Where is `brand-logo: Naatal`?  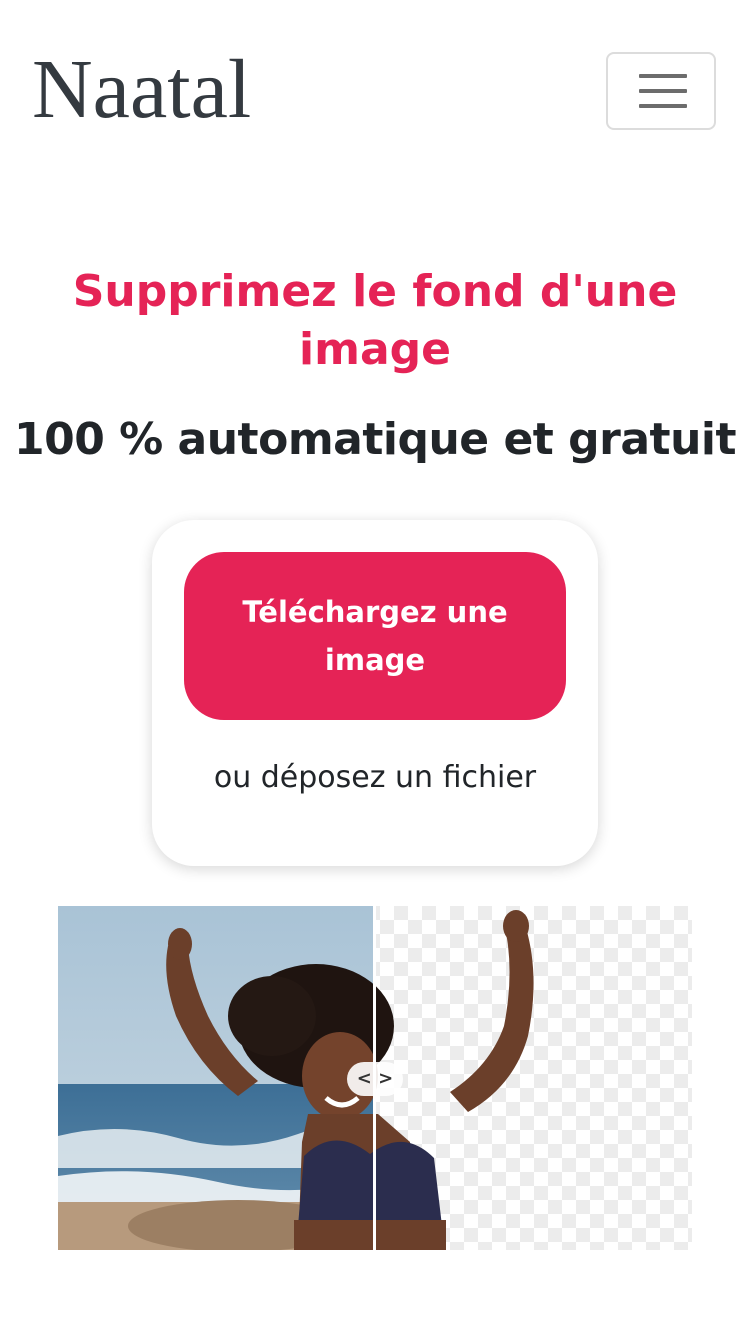 brand-logo: Naatal is located at coordinates (141, 90).